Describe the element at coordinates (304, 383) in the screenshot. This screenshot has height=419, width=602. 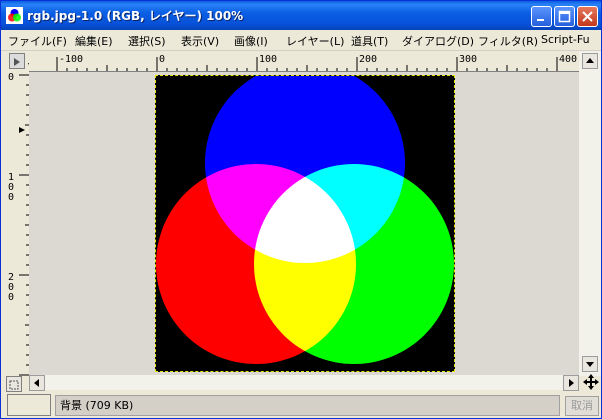
I see `horizontal-scrollbar` at that location.